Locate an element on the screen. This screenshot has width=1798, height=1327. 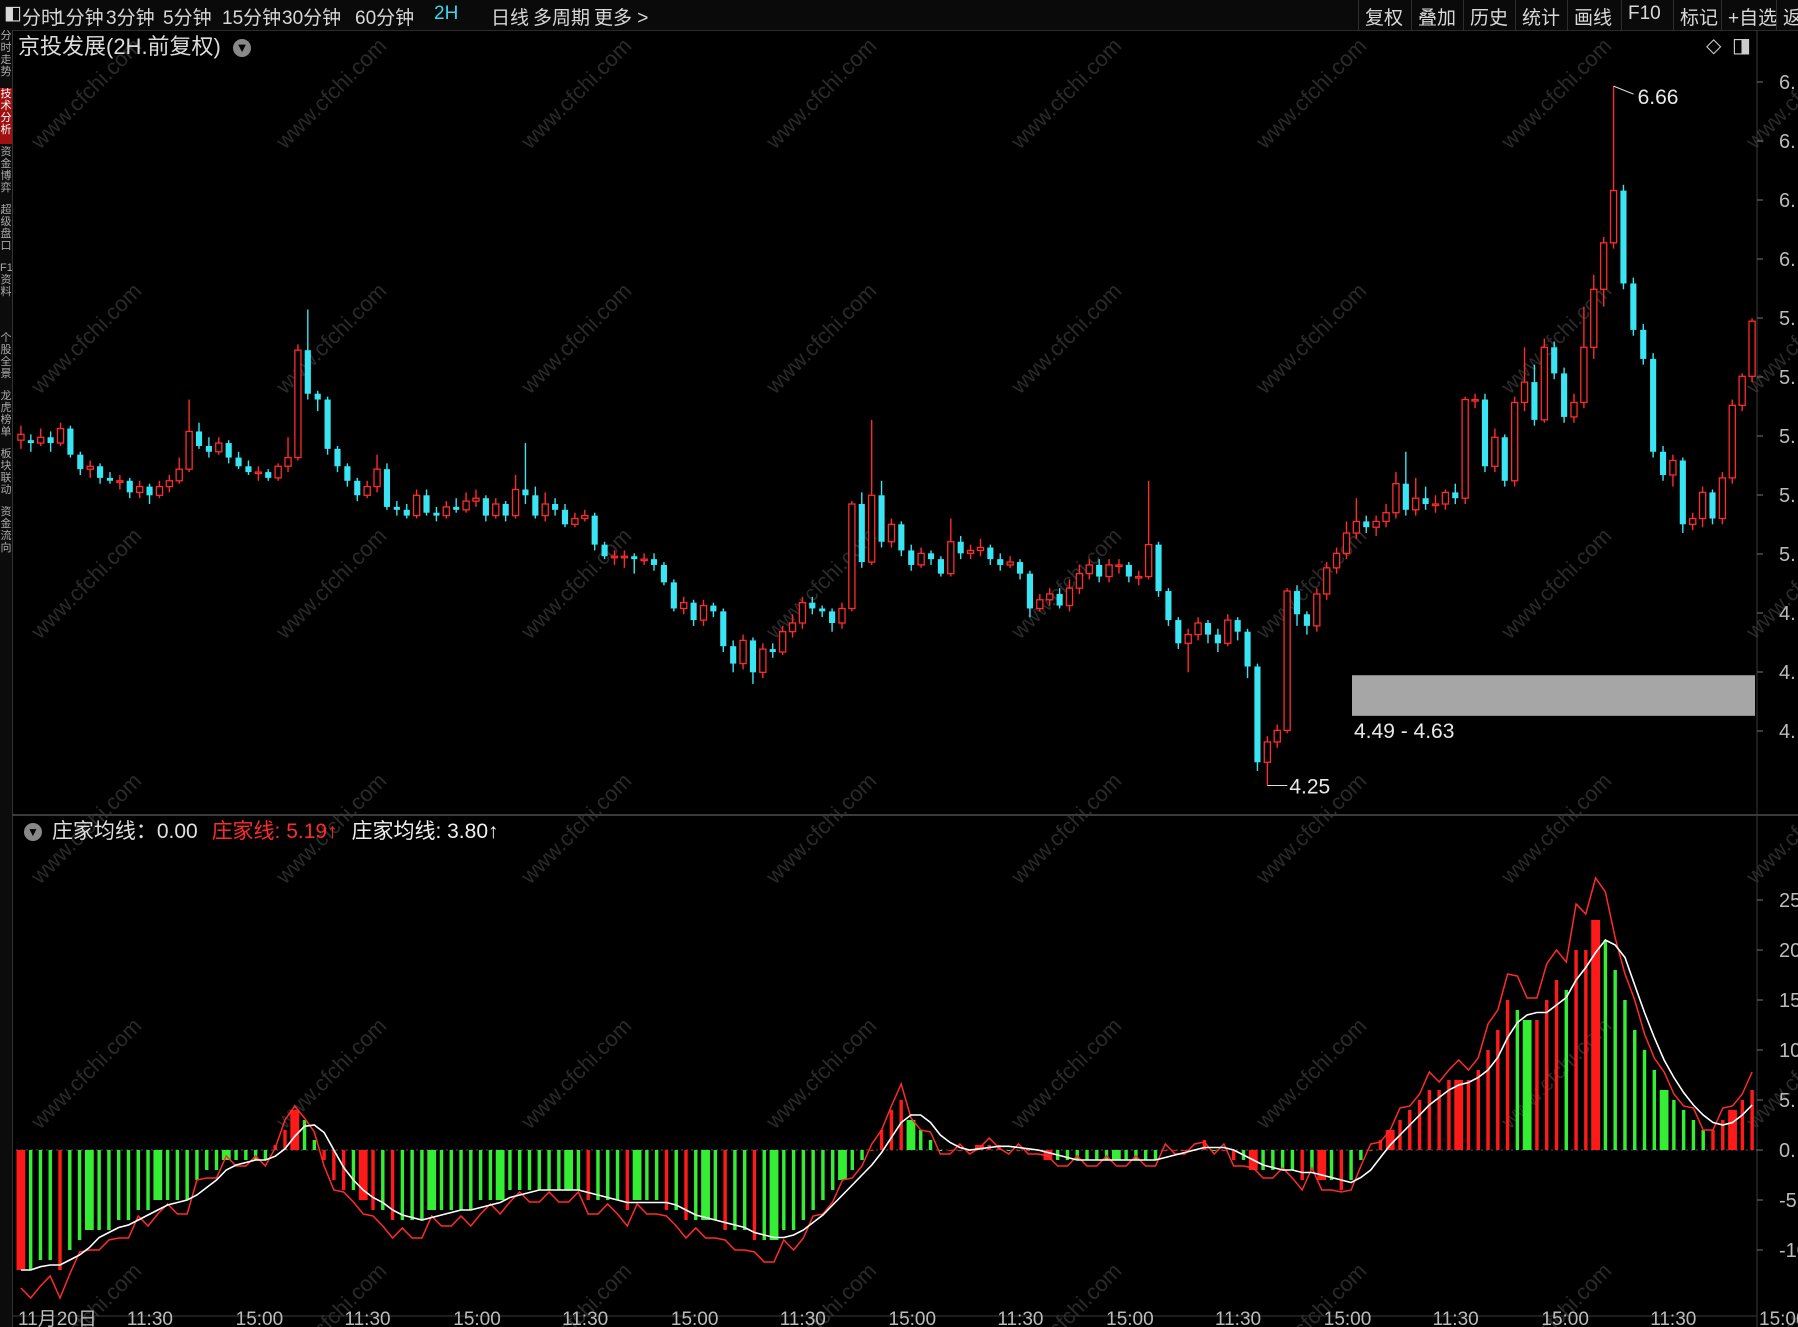
chevron-down-icon: ▼ is located at coordinates (242, 48).